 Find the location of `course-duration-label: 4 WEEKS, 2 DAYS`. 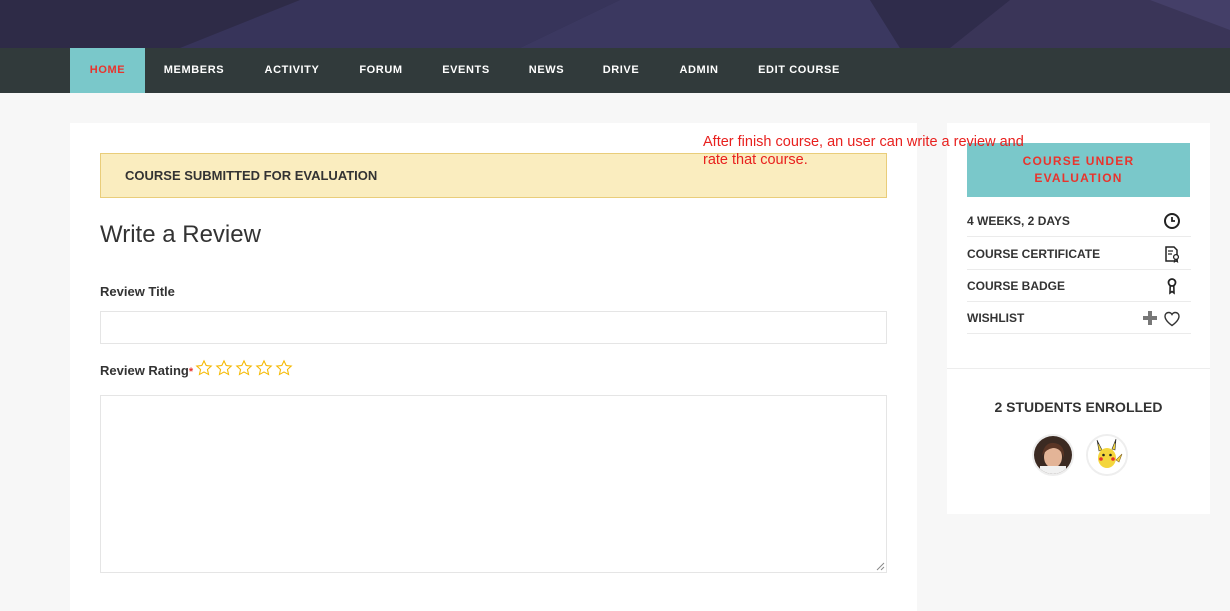

course-duration-label: 4 WEEKS, 2 DAYS is located at coordinates (1018, 221).